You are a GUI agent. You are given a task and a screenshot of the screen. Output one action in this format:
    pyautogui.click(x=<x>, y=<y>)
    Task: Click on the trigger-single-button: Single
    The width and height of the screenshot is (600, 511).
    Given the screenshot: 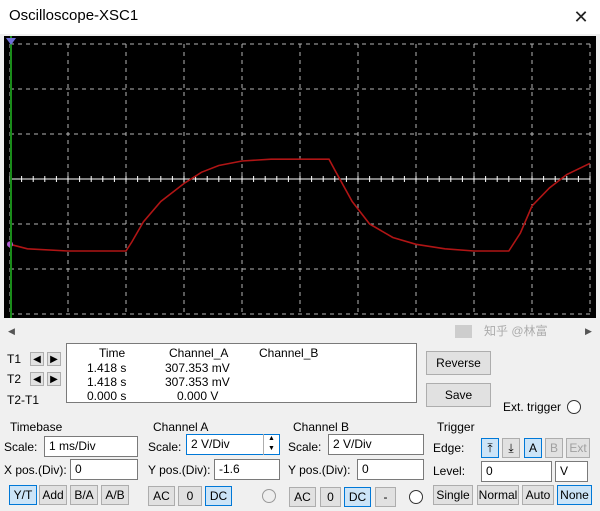 What is the action you would take?
    pyautogui.click(x=453, y=495)
    